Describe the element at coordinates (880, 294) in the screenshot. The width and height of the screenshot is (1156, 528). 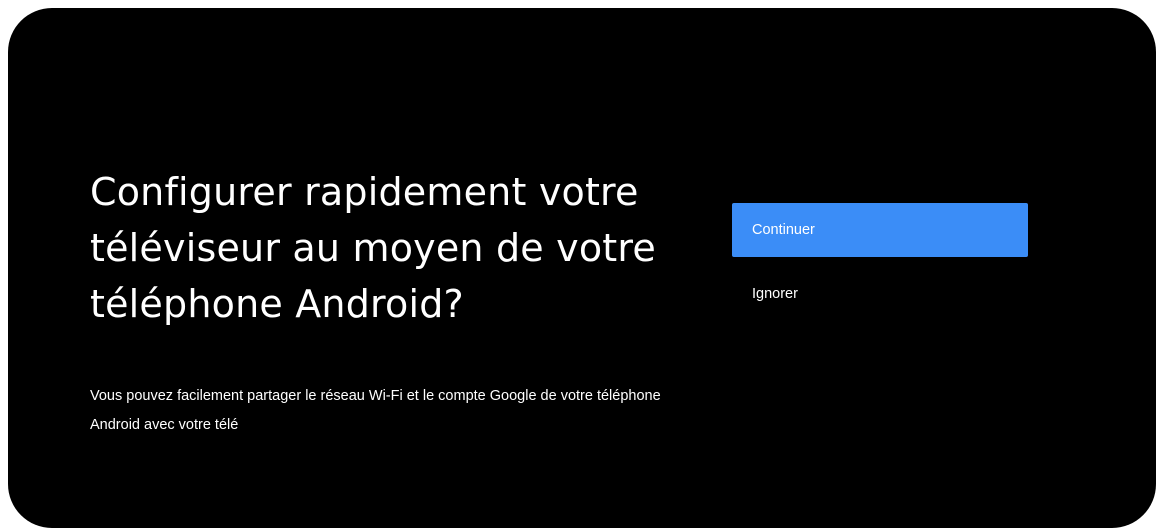
I see `ignore-button: Ignorer` at that location.